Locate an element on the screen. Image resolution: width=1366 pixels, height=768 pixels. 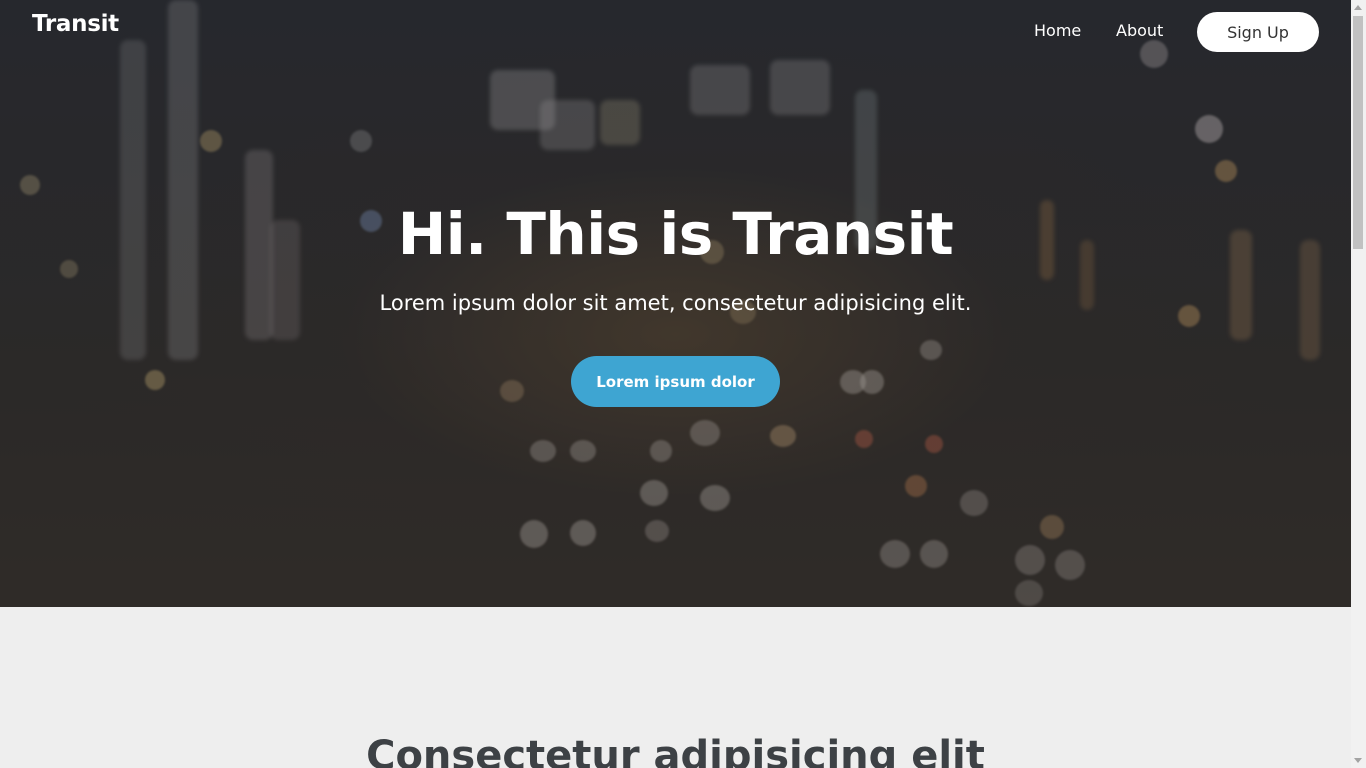
hero-cta-button: Lorem ipsum dolor is located at coordinates (675, 381).